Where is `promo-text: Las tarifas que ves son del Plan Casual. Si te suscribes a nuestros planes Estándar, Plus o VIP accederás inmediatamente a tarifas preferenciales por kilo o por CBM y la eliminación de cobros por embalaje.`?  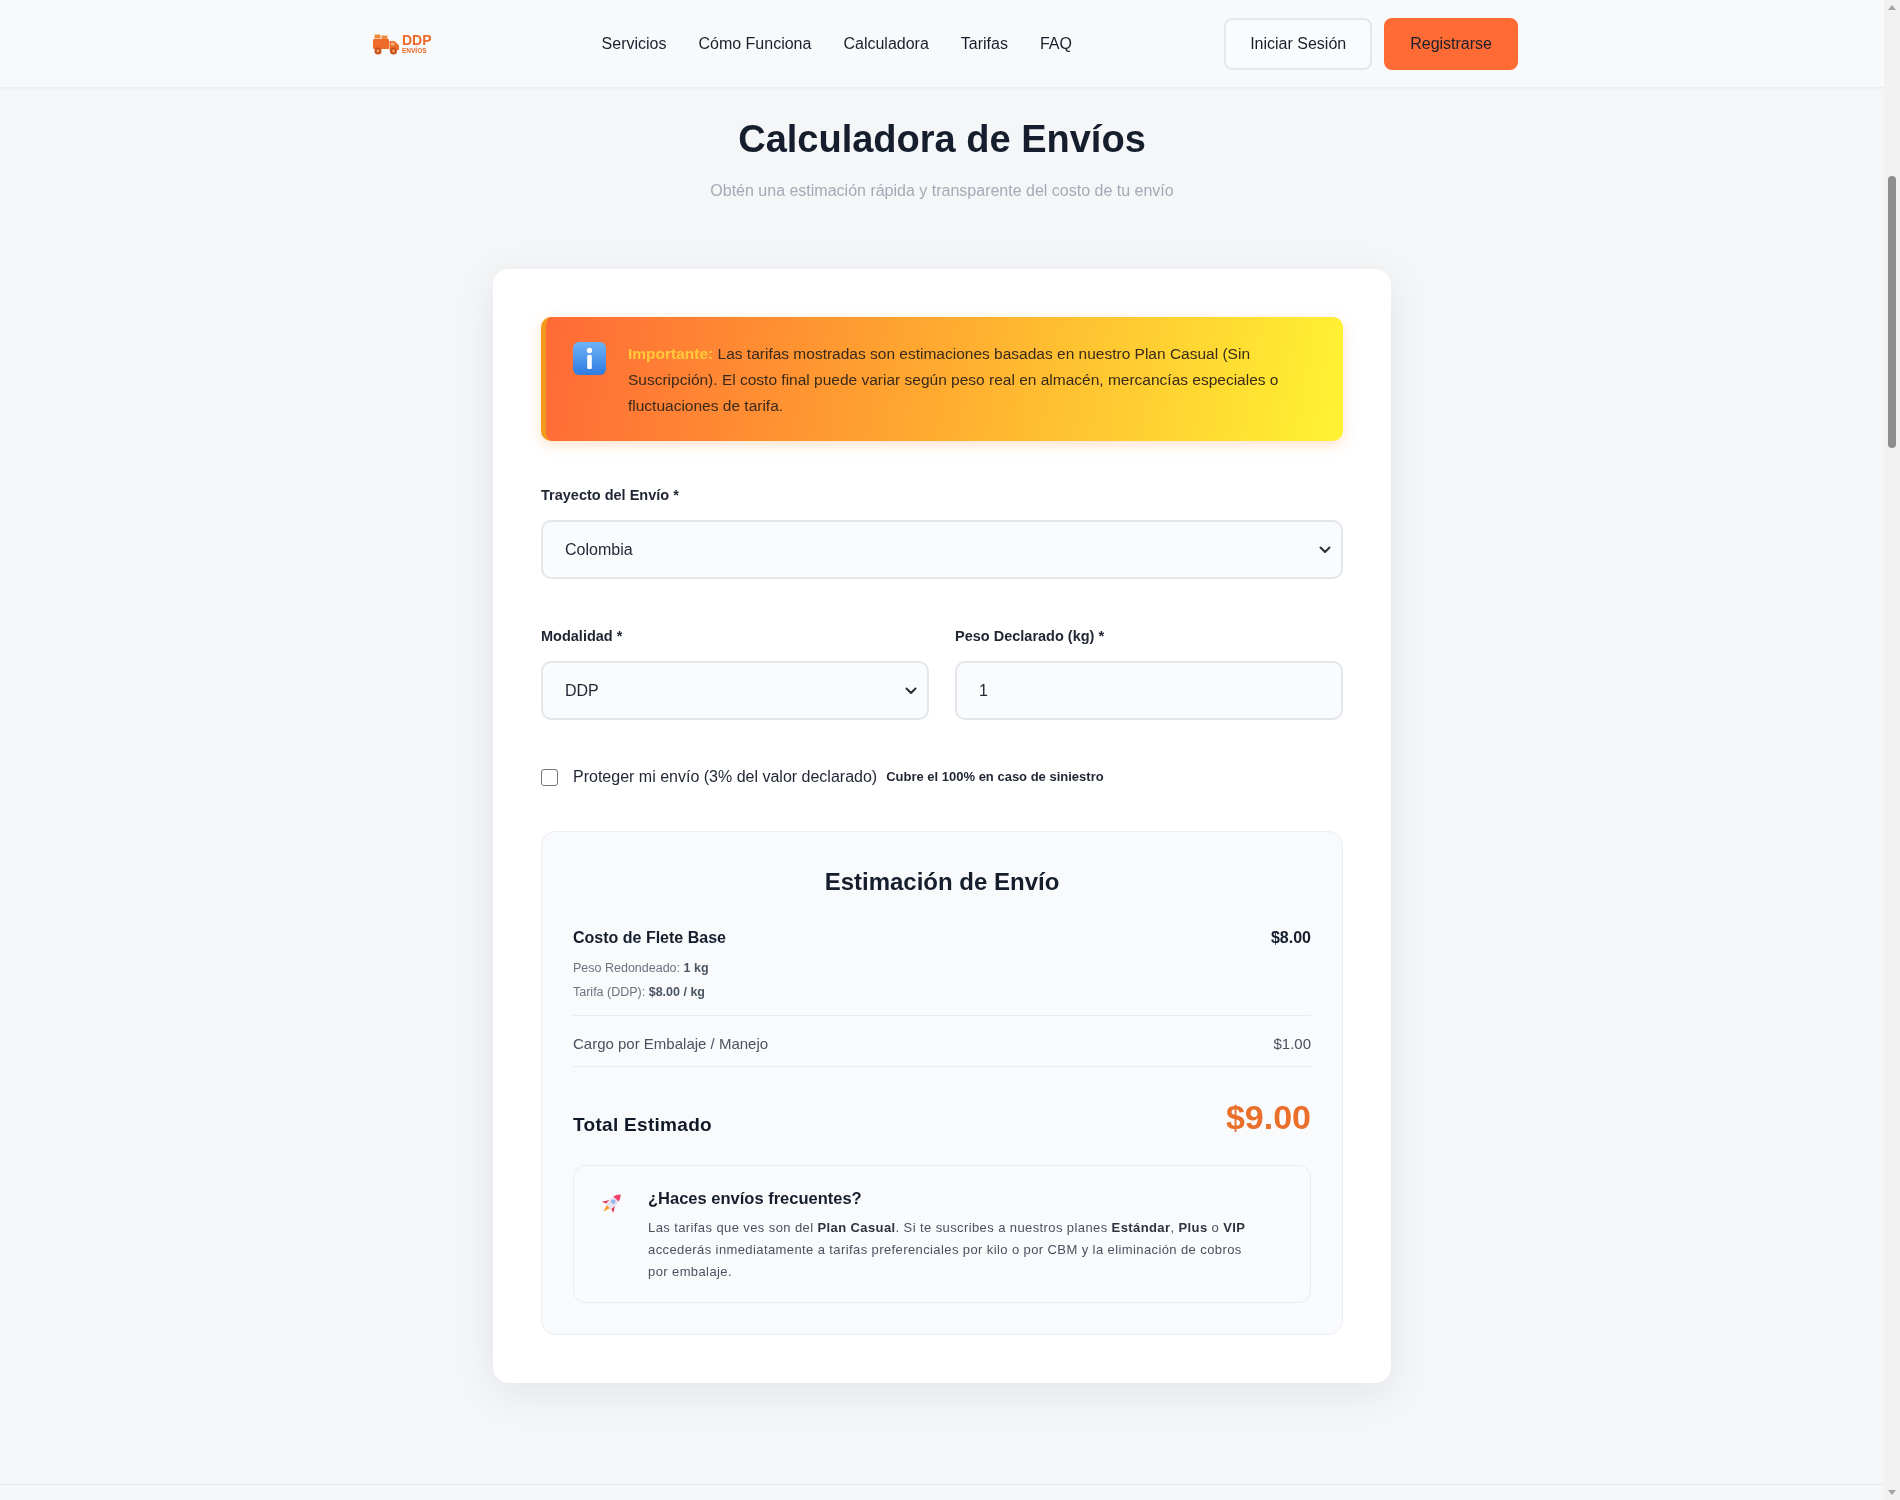 promo-text: Las tarifas que ves son del Plan Casual. Si te suscribes a nuestros planes Estándar, Plus o VIP accederás inmediatamente a tarifas preferenciales por kilo o por CBM y la eliminación de cobros por embalaje. is located at coordinates (947, 1250).